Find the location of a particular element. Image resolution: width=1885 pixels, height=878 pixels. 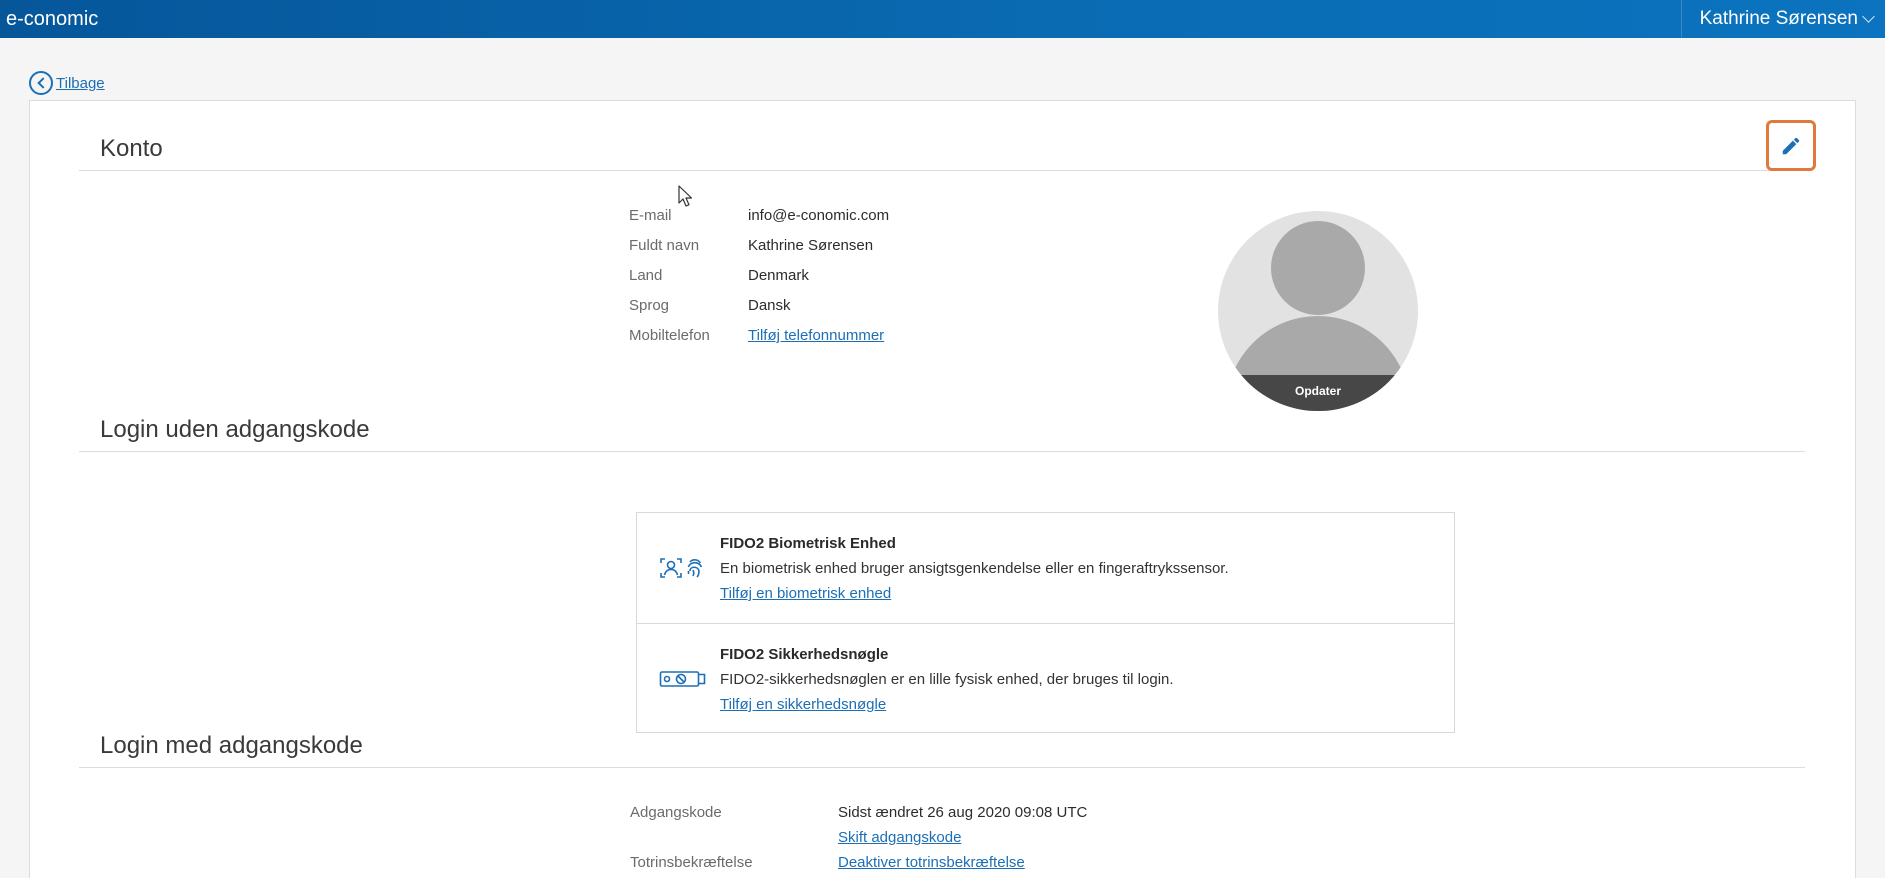

add-phone-link: Tilføj telefonnummer is located at coordinates (816, 335).